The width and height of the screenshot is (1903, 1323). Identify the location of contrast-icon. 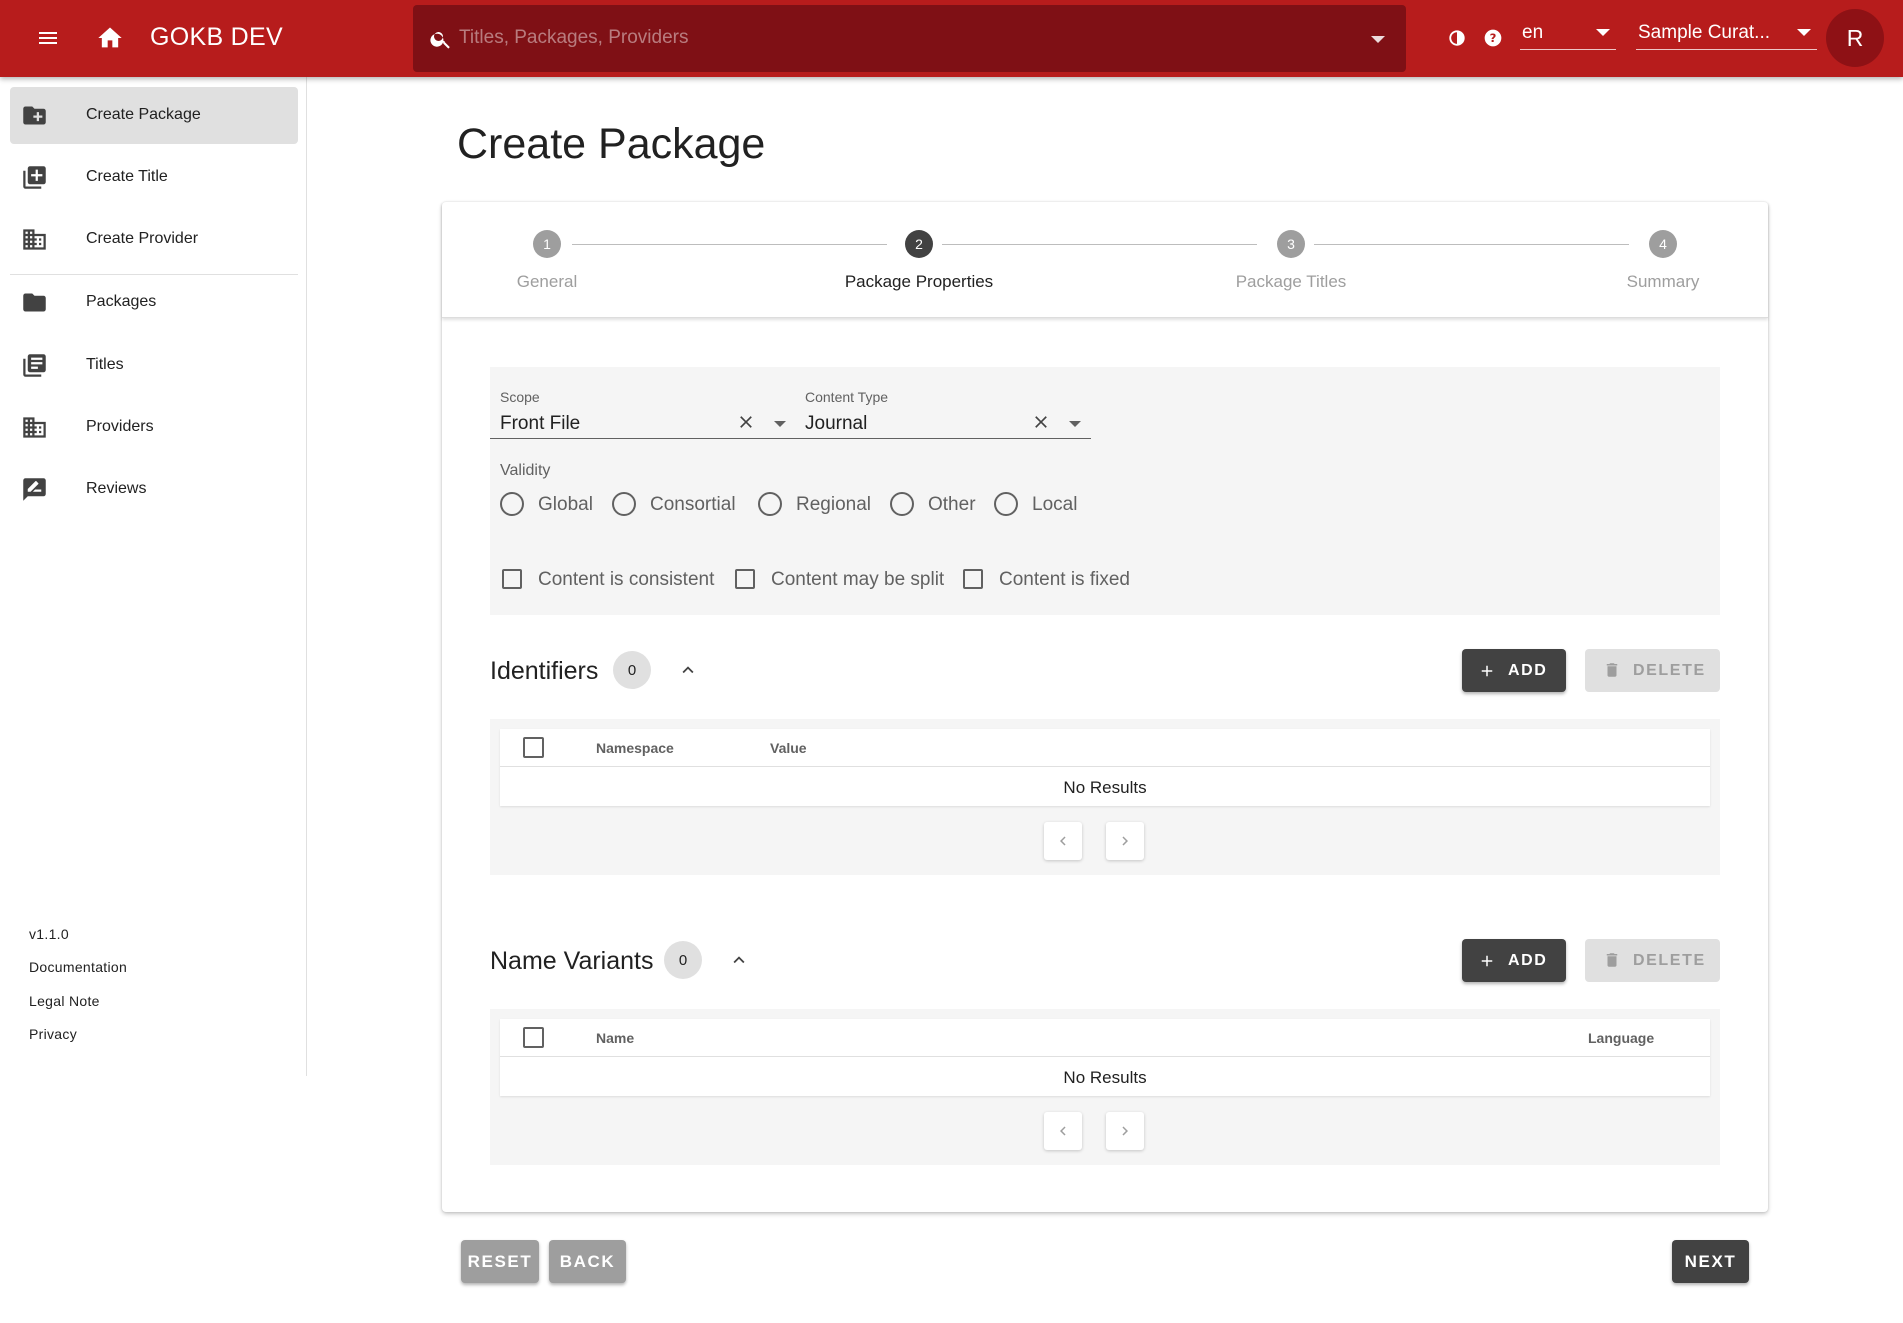
(1457, 40).